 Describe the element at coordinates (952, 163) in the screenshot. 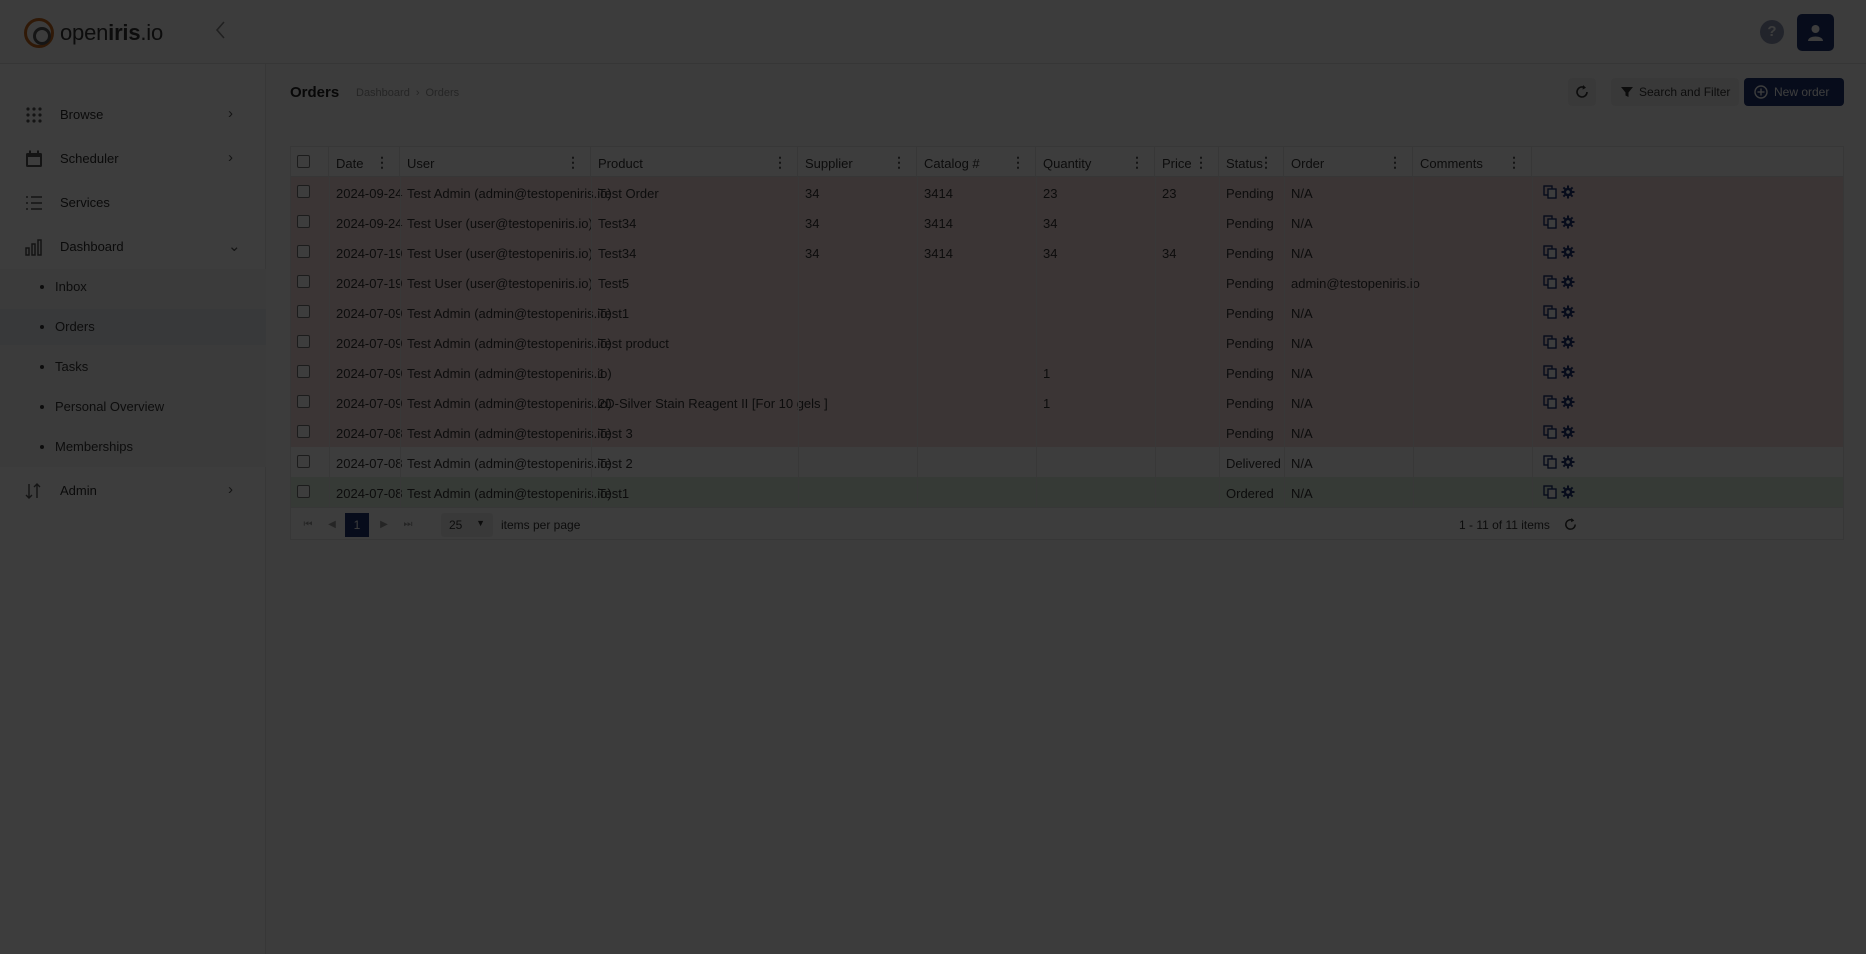

I see `column-label: Catalog #` at that location.